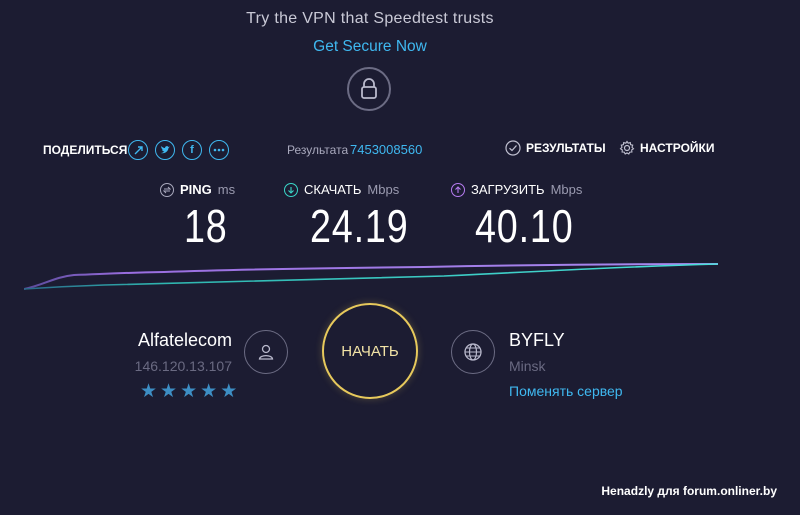  I want to click on result-label: Результата, so click(318, 150).